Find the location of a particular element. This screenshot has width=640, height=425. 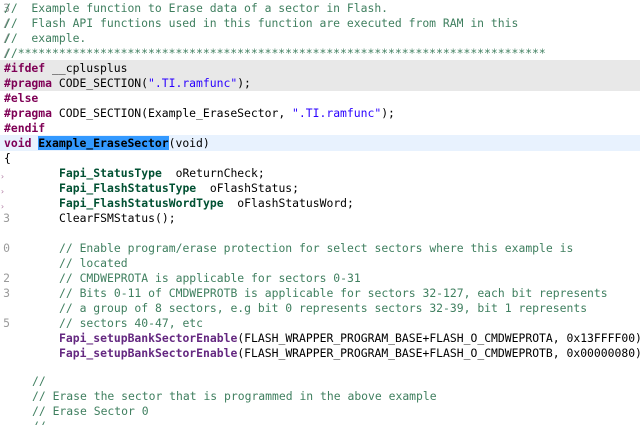

comment-text: // Erase Sector 0 is located at coordinates (90, 411).